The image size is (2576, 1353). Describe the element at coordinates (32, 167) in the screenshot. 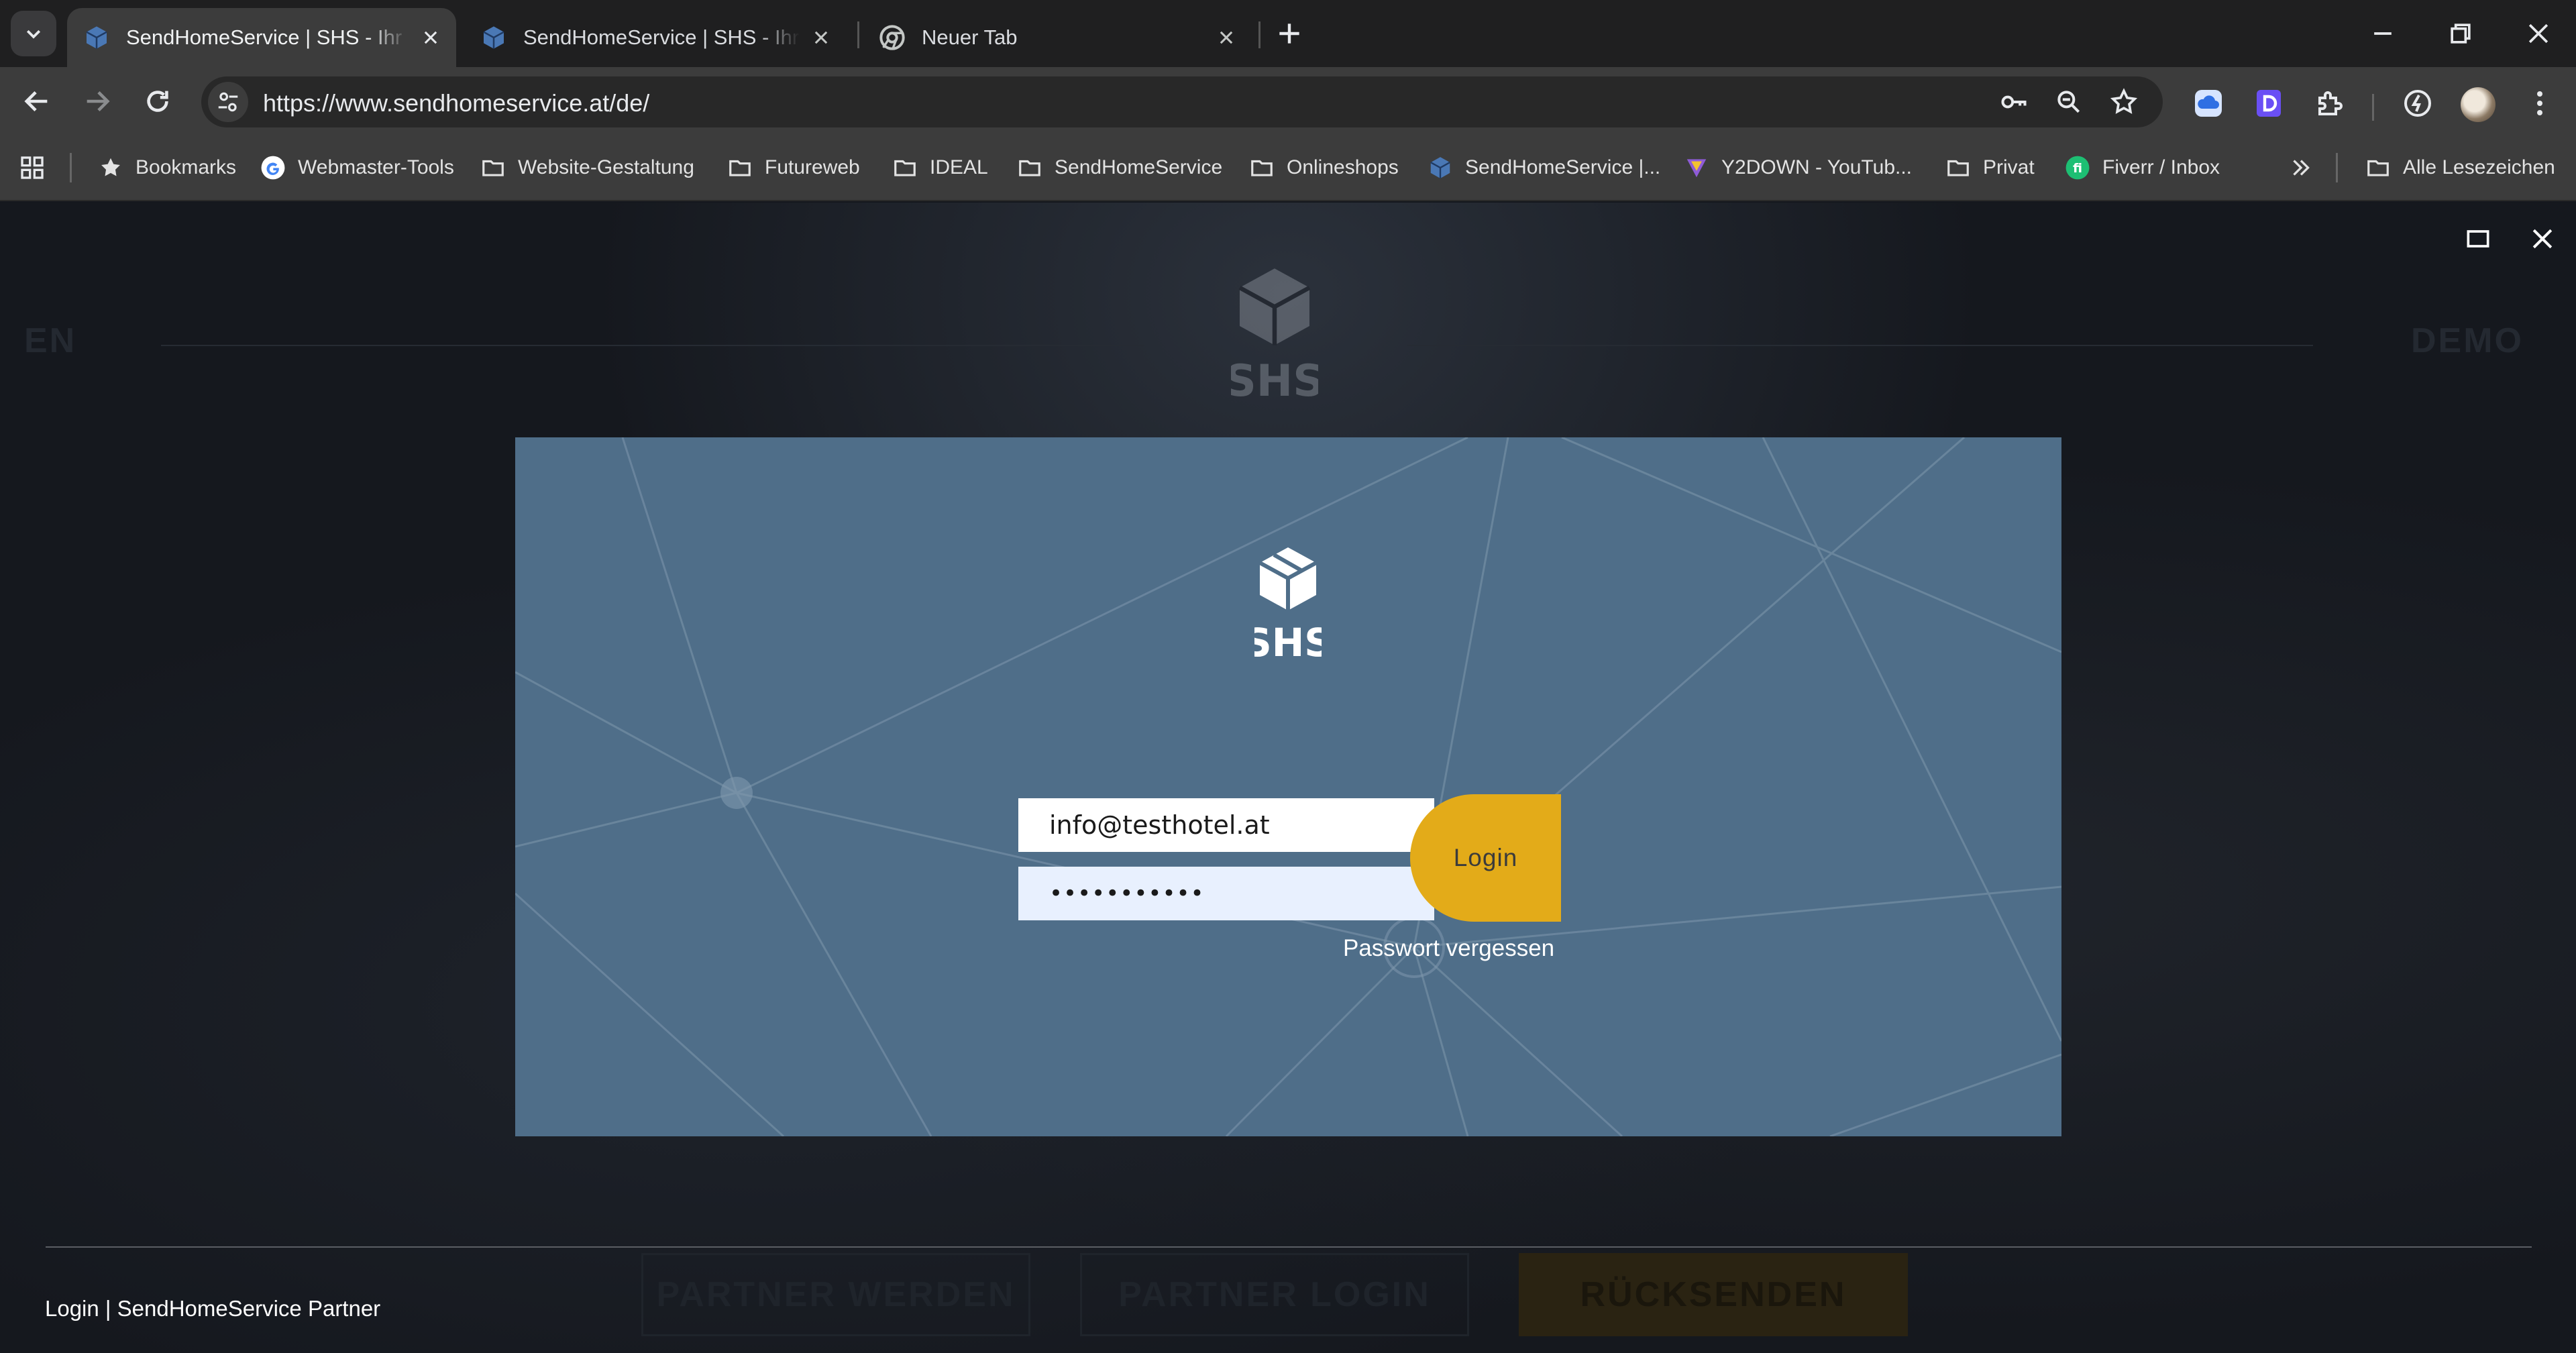

I see `apps-grid-icon` at that location.